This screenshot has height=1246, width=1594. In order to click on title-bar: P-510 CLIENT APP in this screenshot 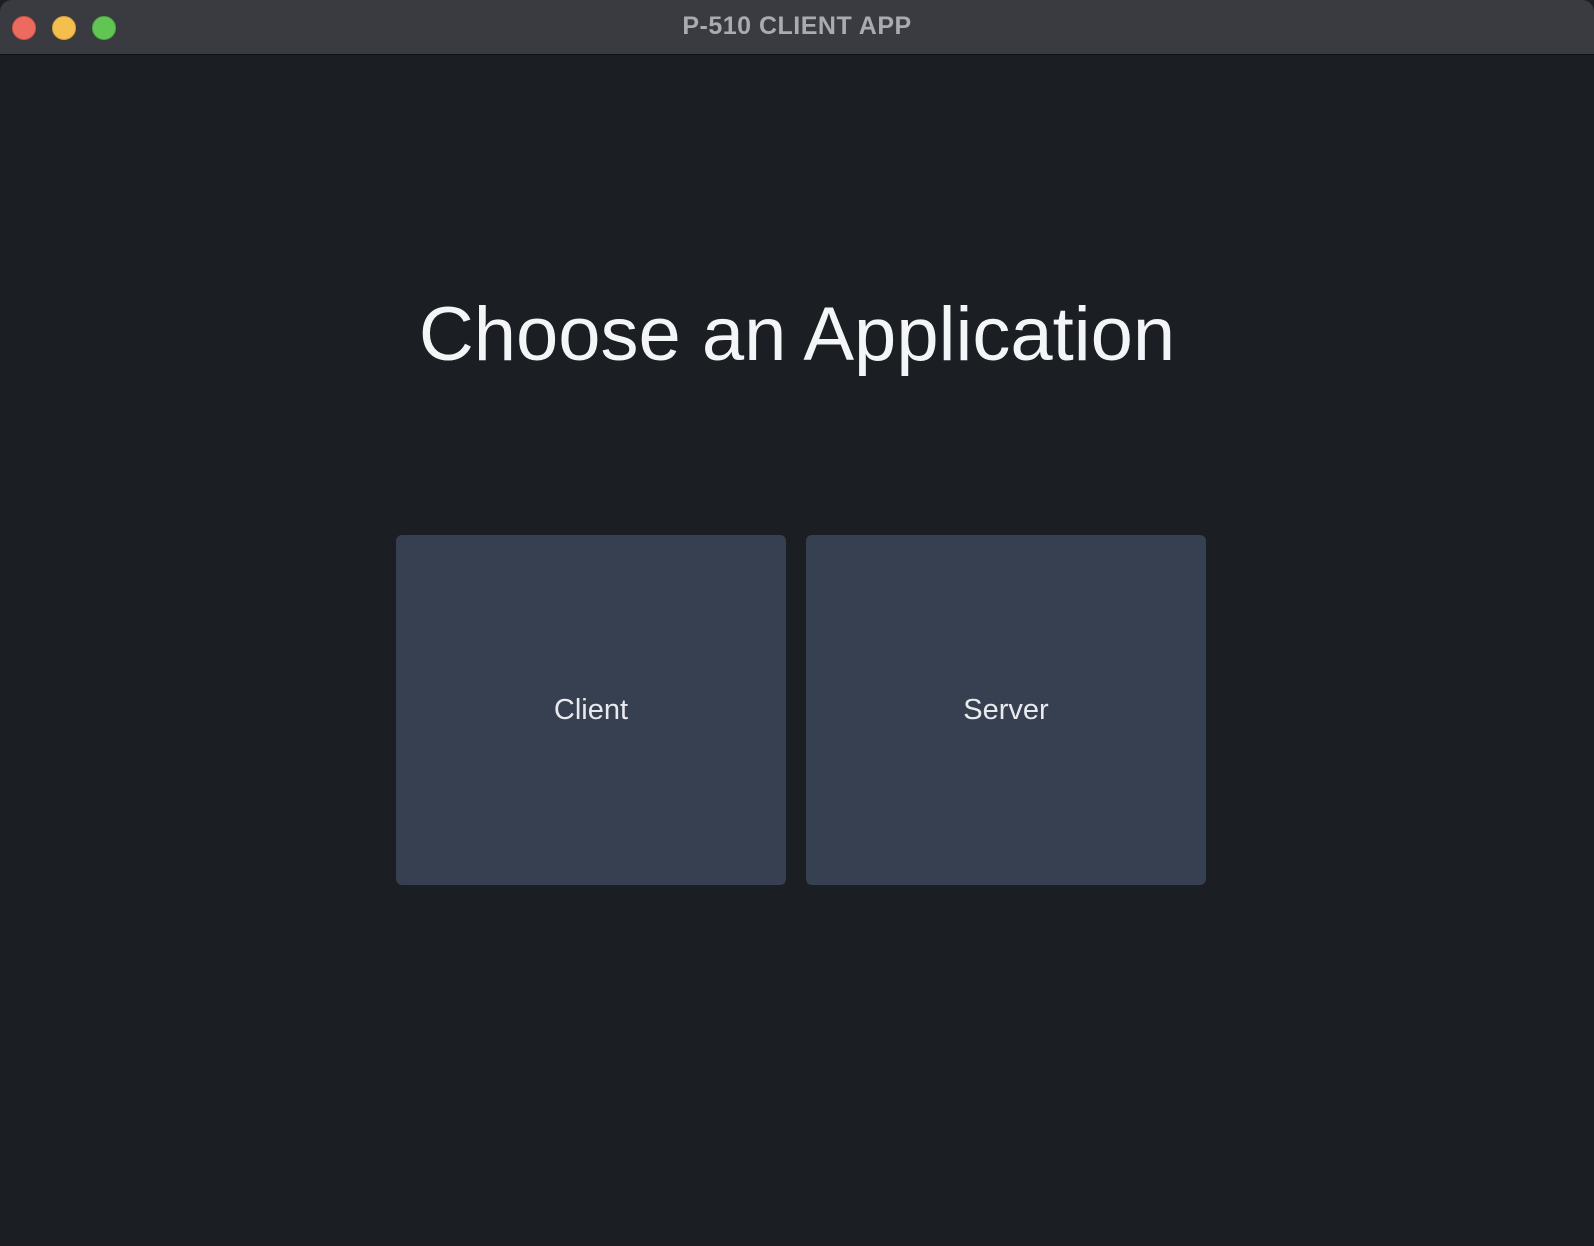, I will do `click(797, 27)`.